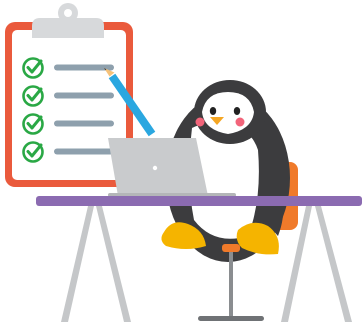  What do you see at coordinates (199, 201) in the screenshot?
I see `desk-top` at bounding box center [199, 201].